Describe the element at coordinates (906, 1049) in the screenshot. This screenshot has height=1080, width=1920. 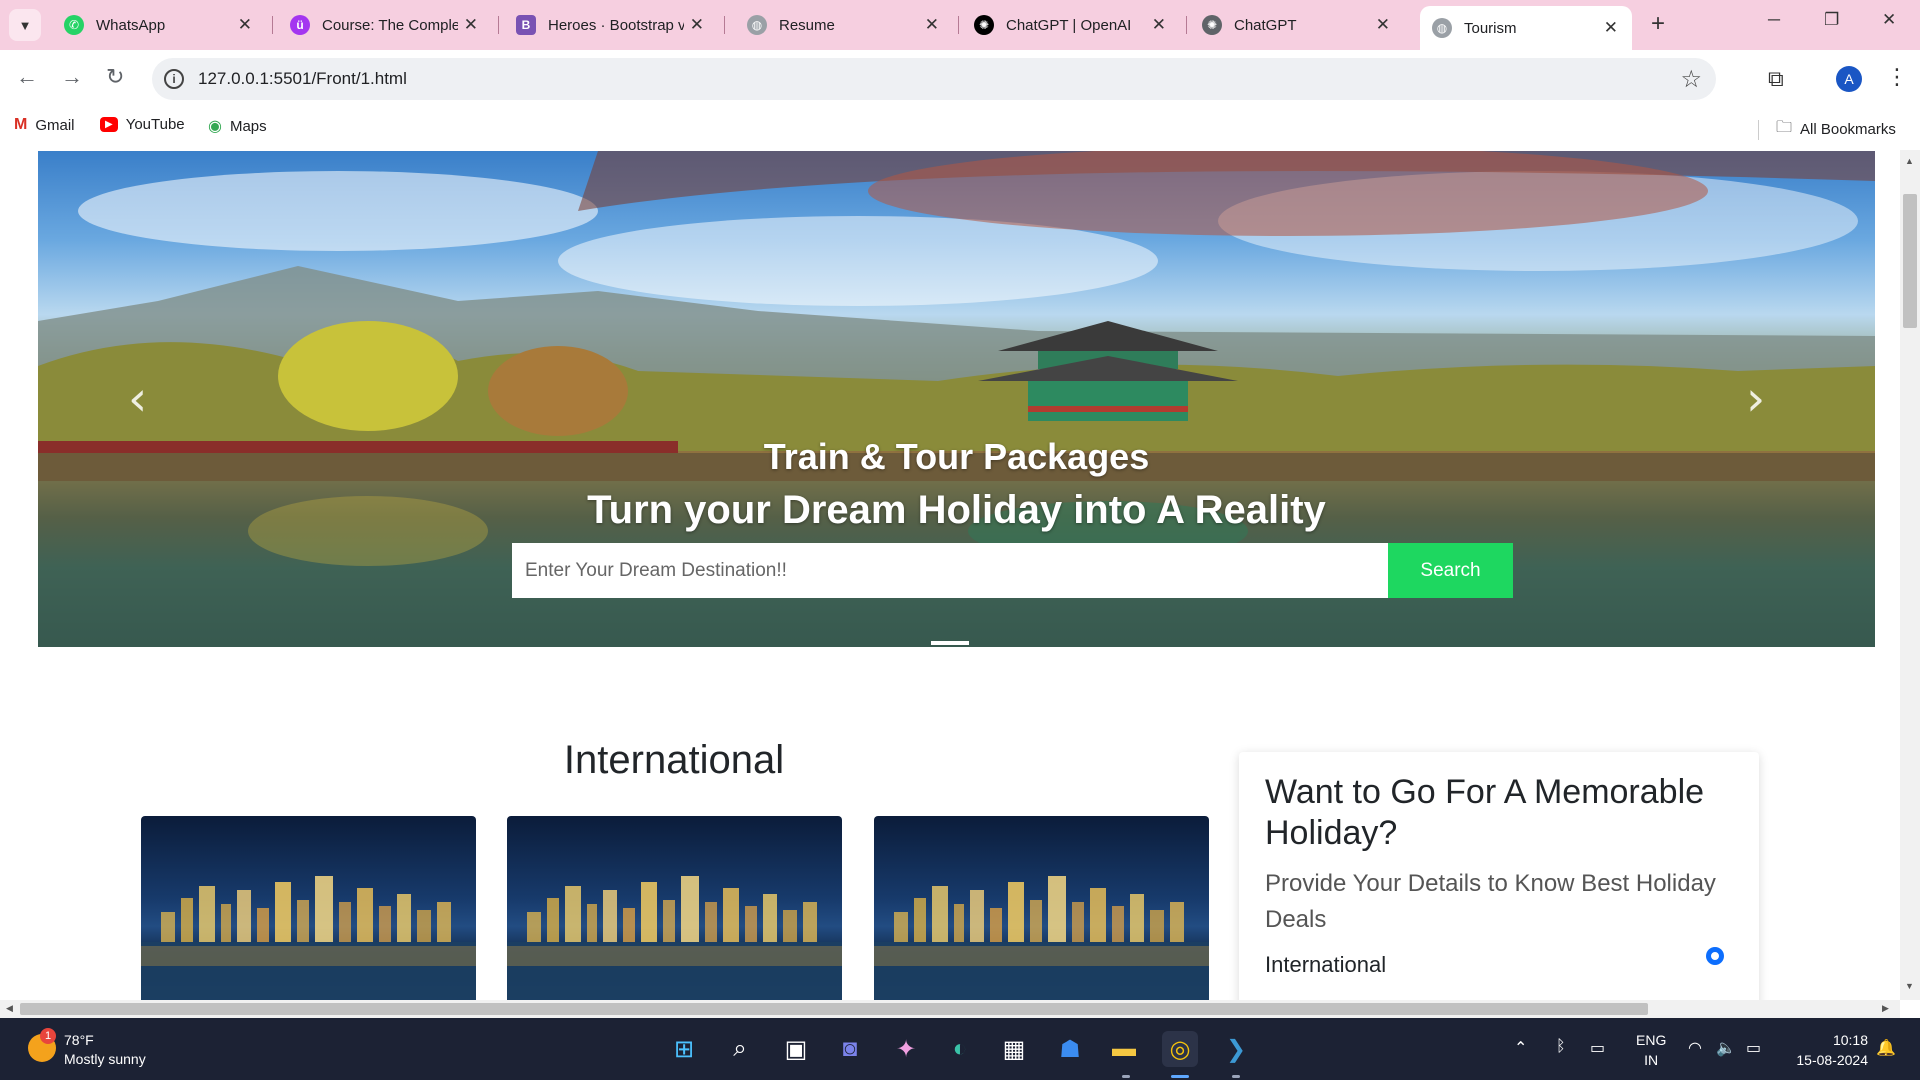
I see `copilot-button: ✦` at that location.